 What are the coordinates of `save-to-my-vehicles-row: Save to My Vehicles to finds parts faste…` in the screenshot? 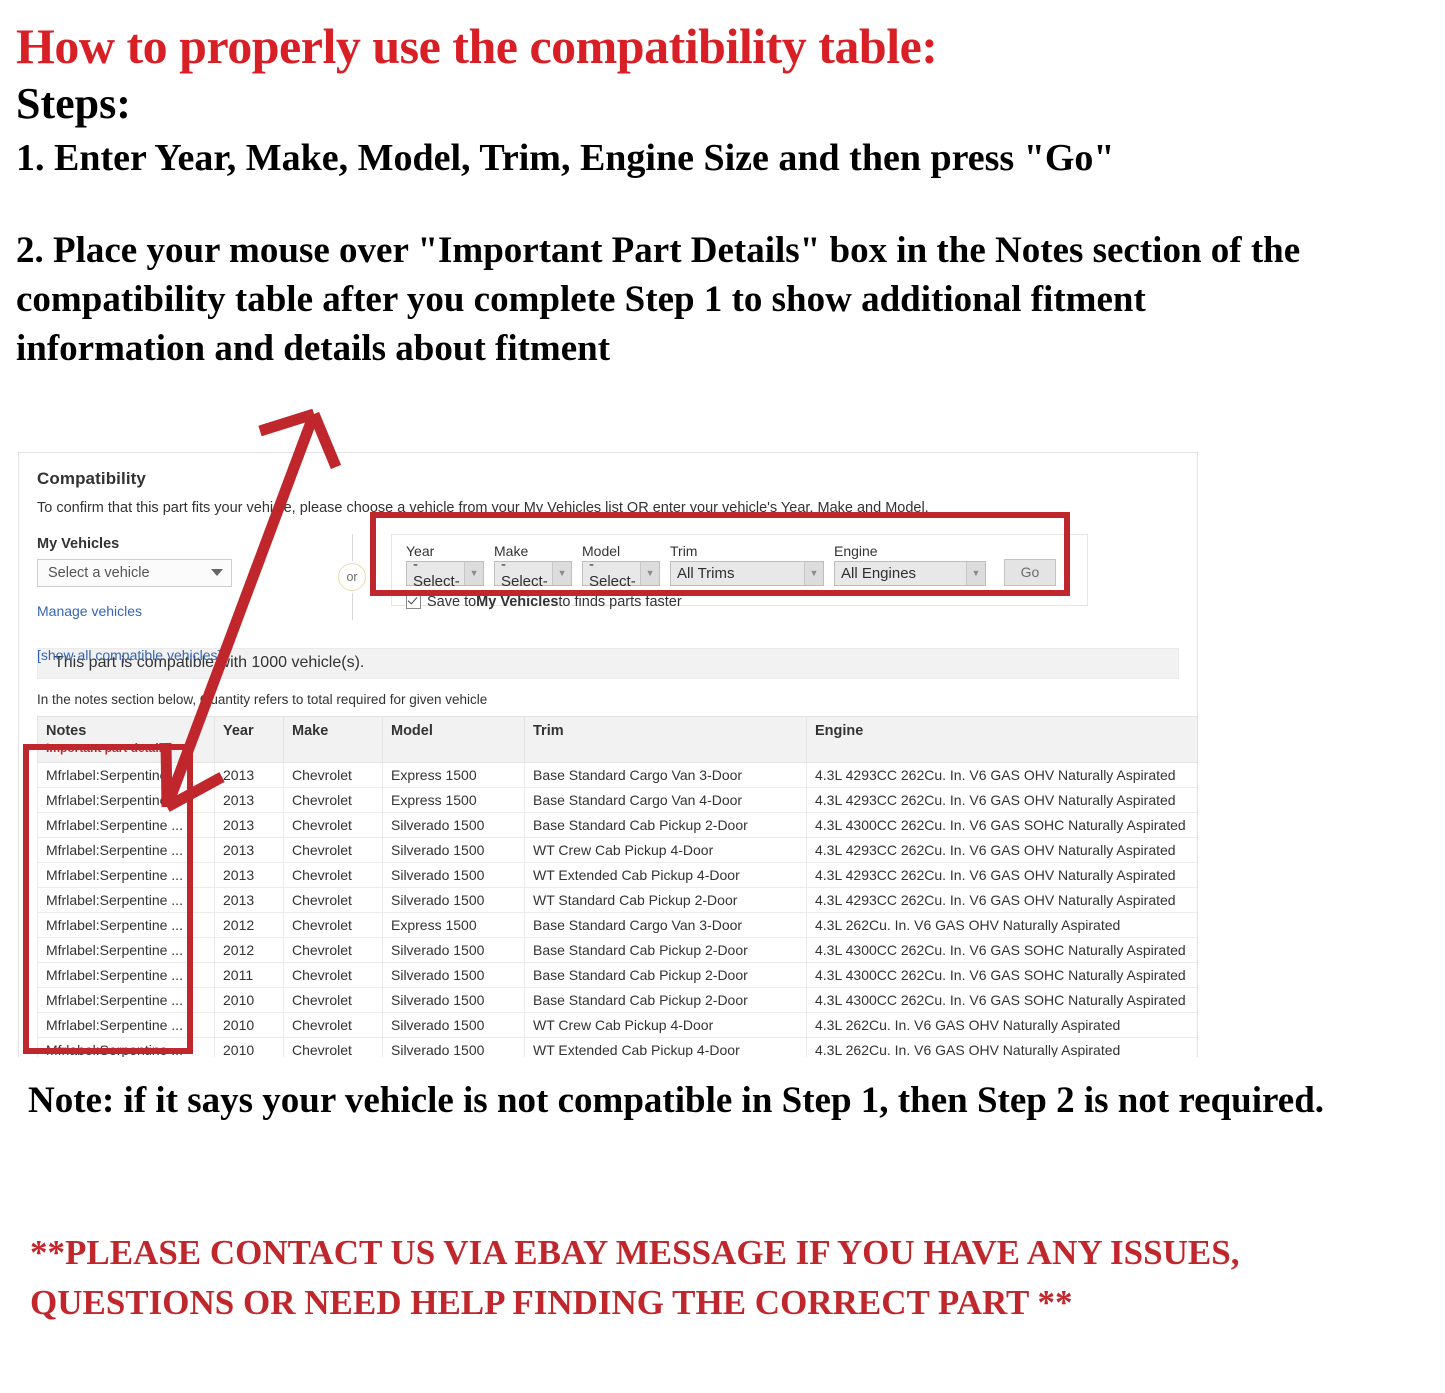 It's located at (741, 602).